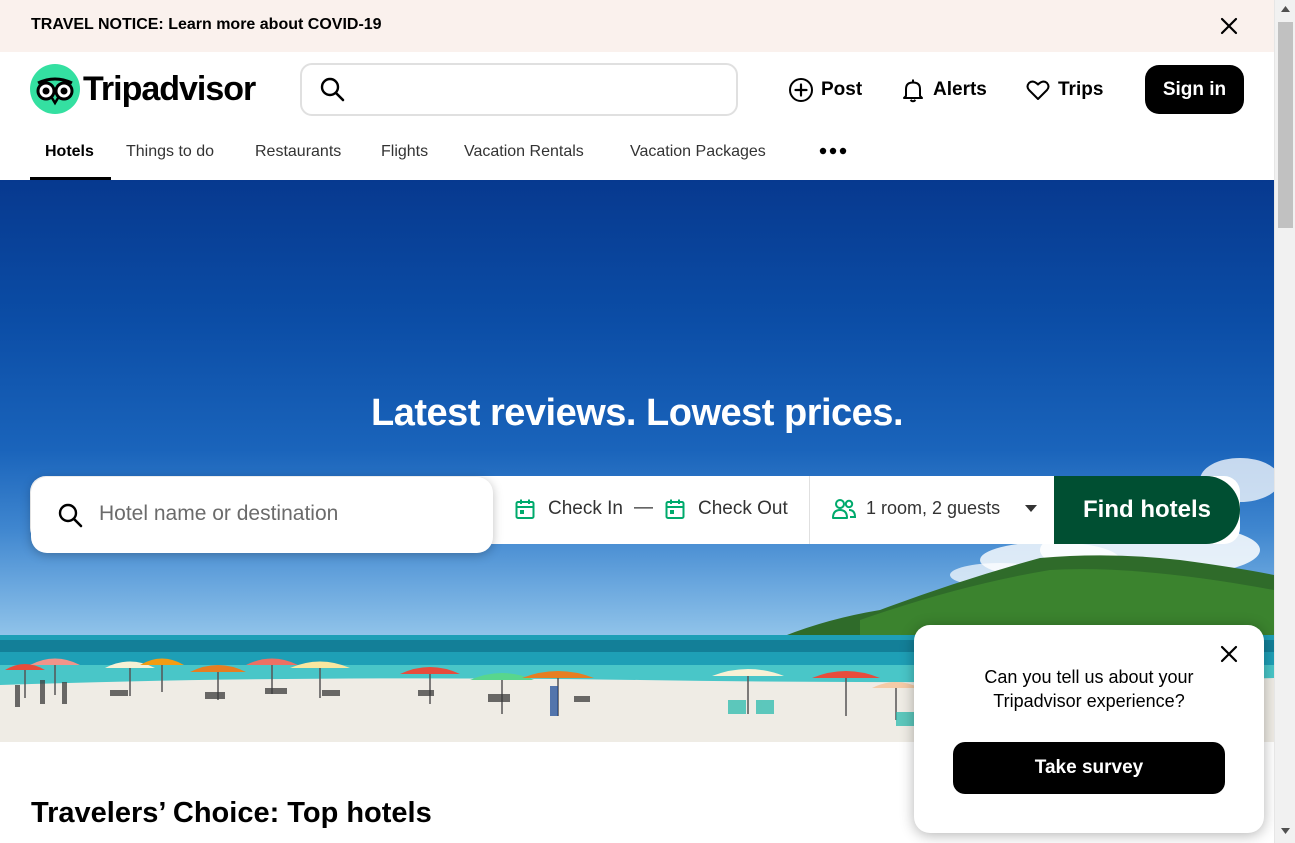 This screenshot has height=843, width=1295. I want to click on take-survey-button: Take survey, so click(1089, 768).